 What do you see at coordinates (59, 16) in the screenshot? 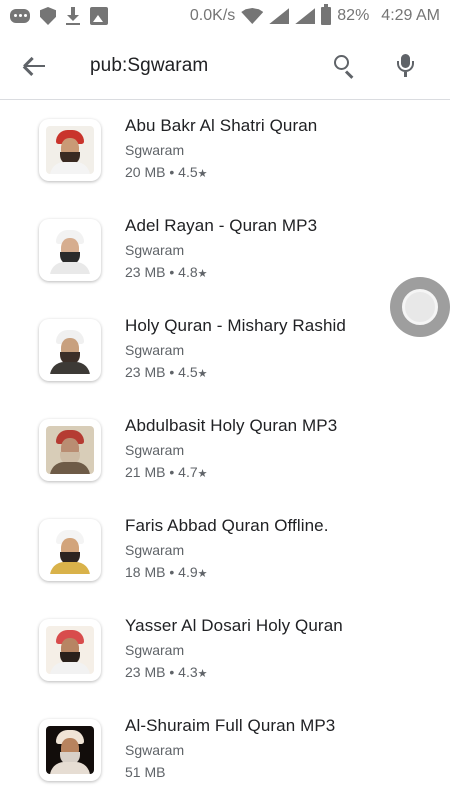
I see `notification-icons` at bounding box center [59, 16].